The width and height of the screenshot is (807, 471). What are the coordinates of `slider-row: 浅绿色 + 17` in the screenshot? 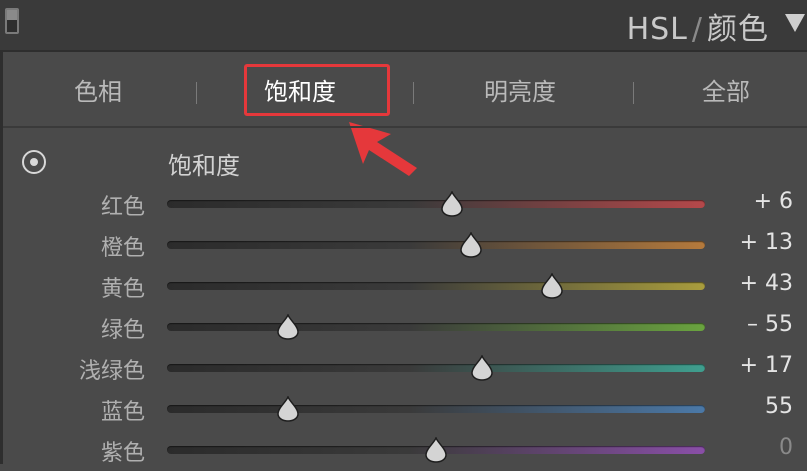 It's located at (403, 369).